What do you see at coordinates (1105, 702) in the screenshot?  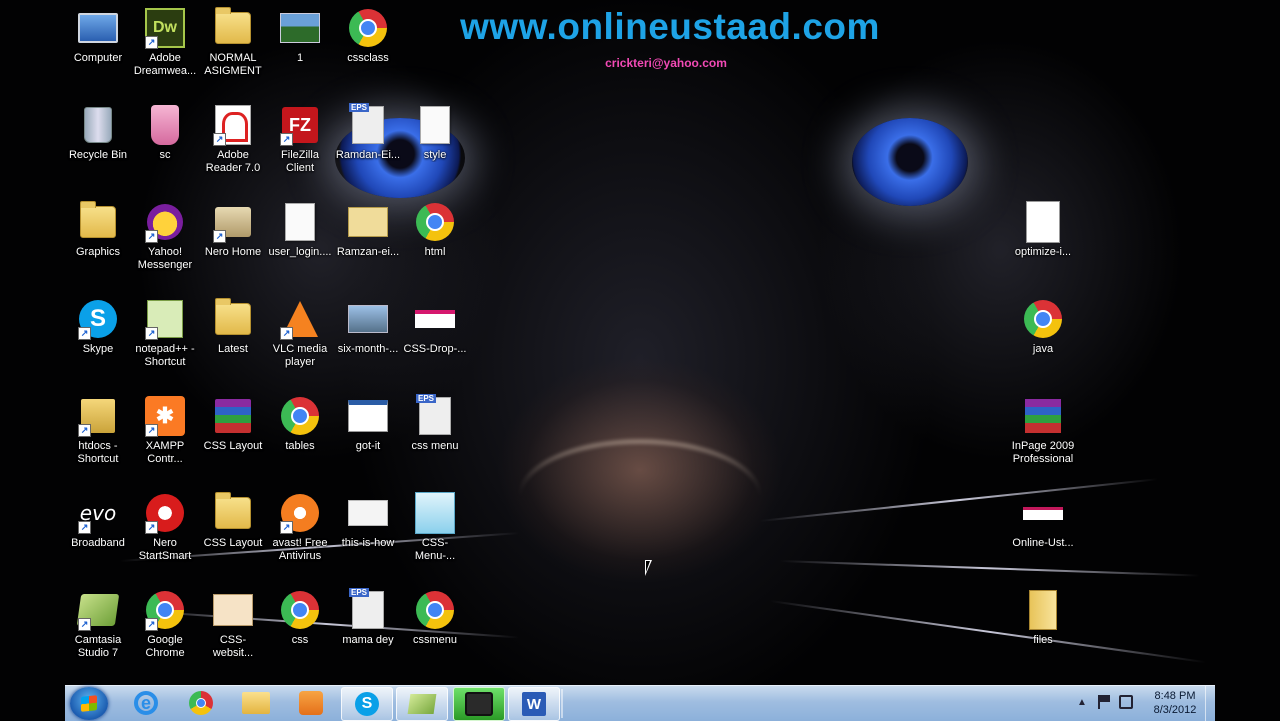 I see `action-center-flag-icon` at bounding box center [1105, 702].